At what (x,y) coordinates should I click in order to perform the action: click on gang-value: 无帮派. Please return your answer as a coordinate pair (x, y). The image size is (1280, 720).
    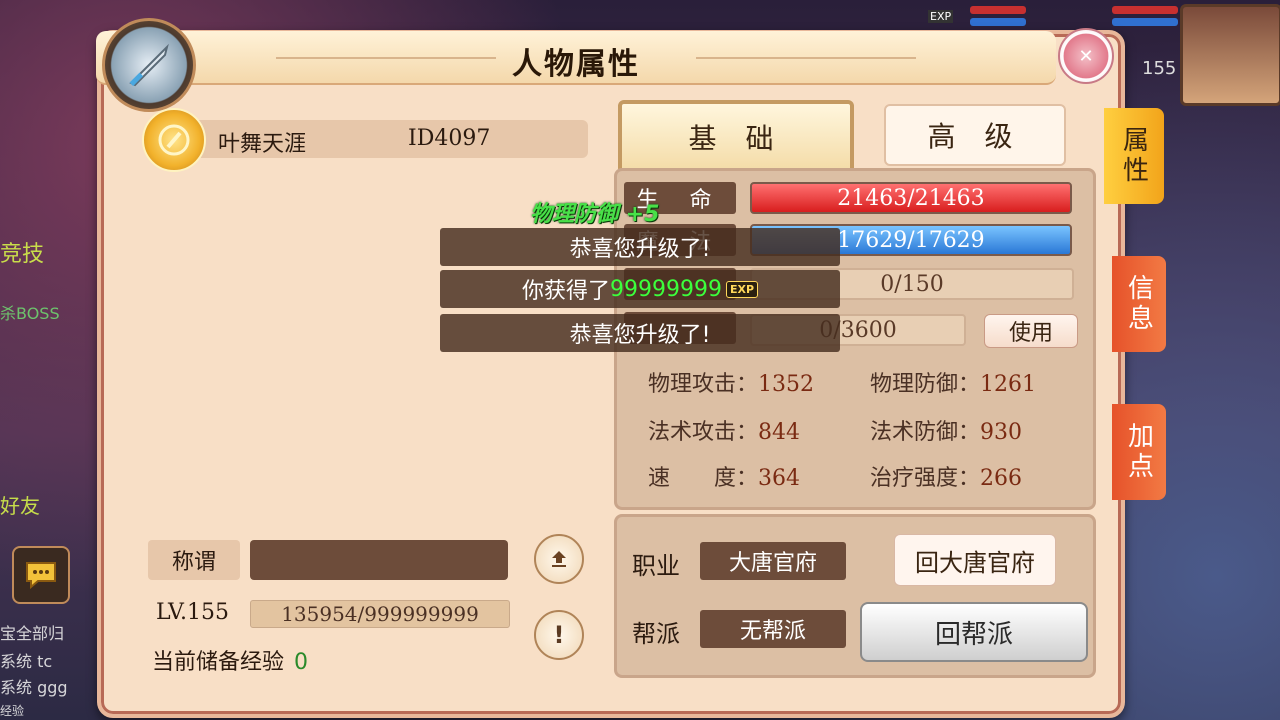
    Looking at the image, I should click on (773, 629).